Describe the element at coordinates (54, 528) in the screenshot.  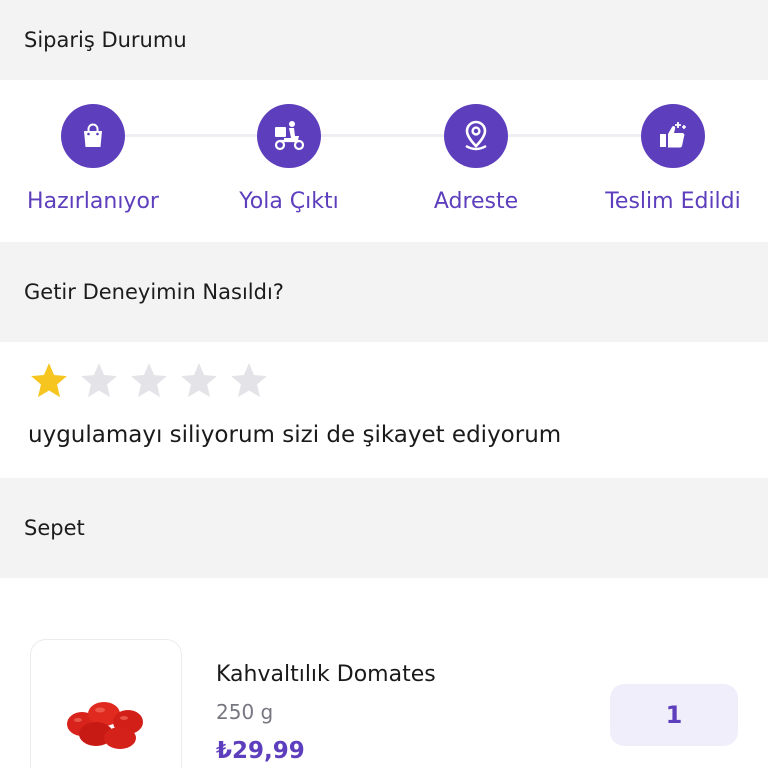
I see `cart-title: Sepet` at that location.